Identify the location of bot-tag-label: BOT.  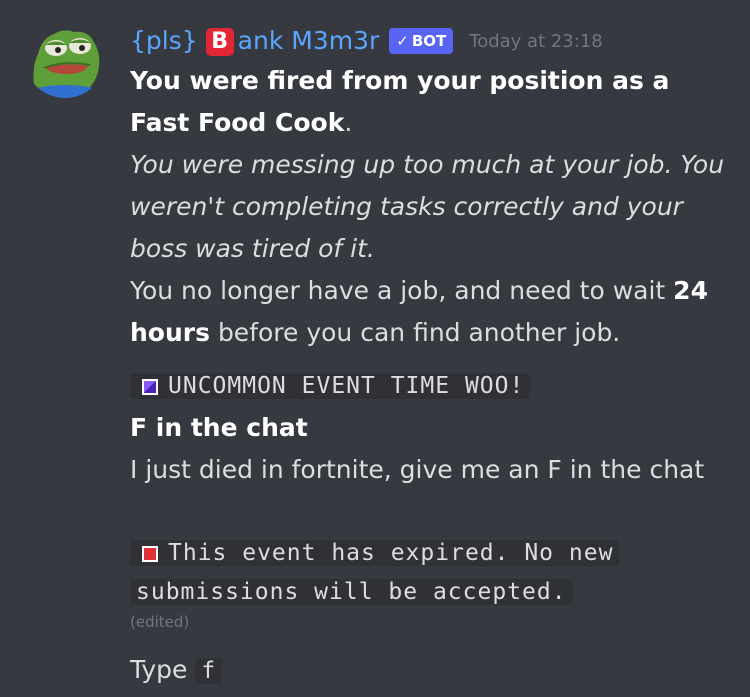
(429, 41).